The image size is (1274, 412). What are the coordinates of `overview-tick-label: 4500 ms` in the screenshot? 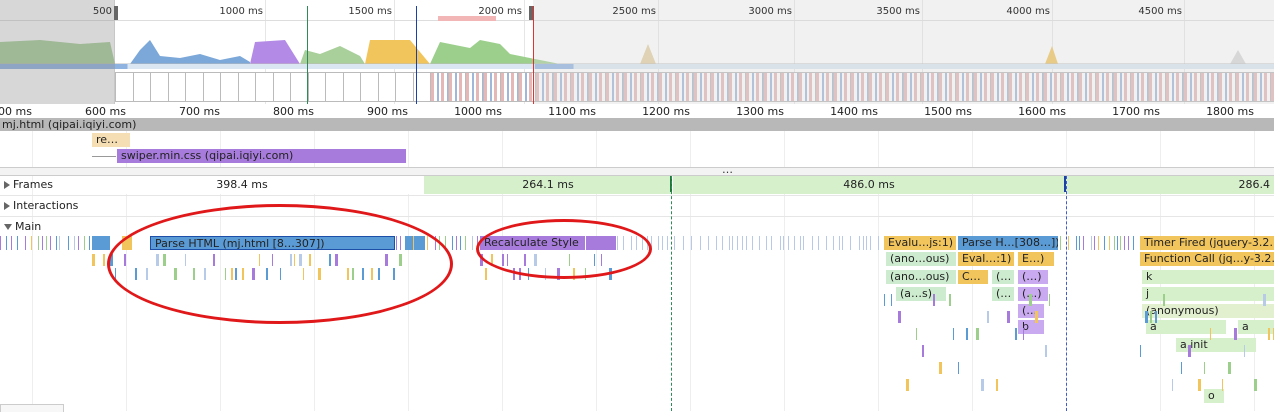 It's located at (1152, 11).